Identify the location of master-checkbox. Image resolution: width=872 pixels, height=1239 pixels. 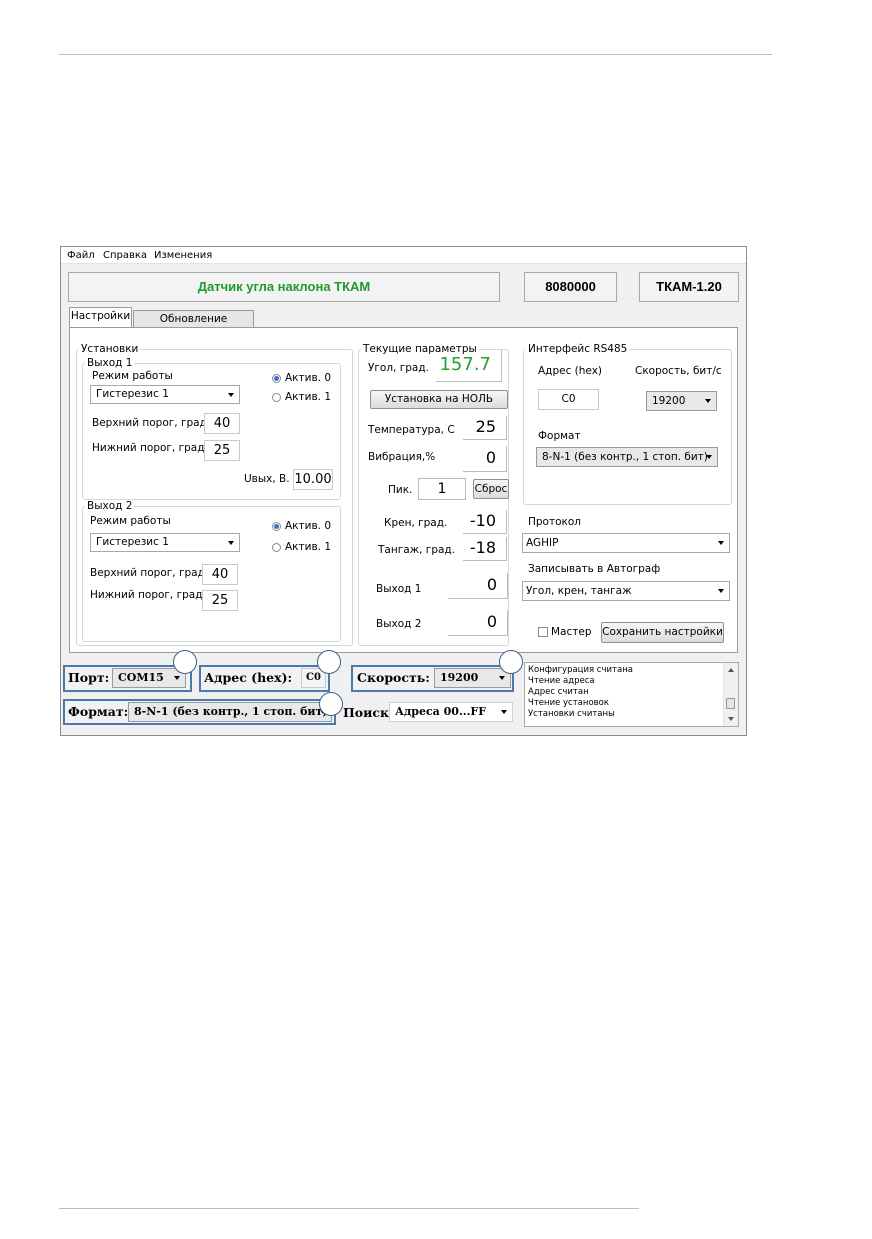
(543, 632).